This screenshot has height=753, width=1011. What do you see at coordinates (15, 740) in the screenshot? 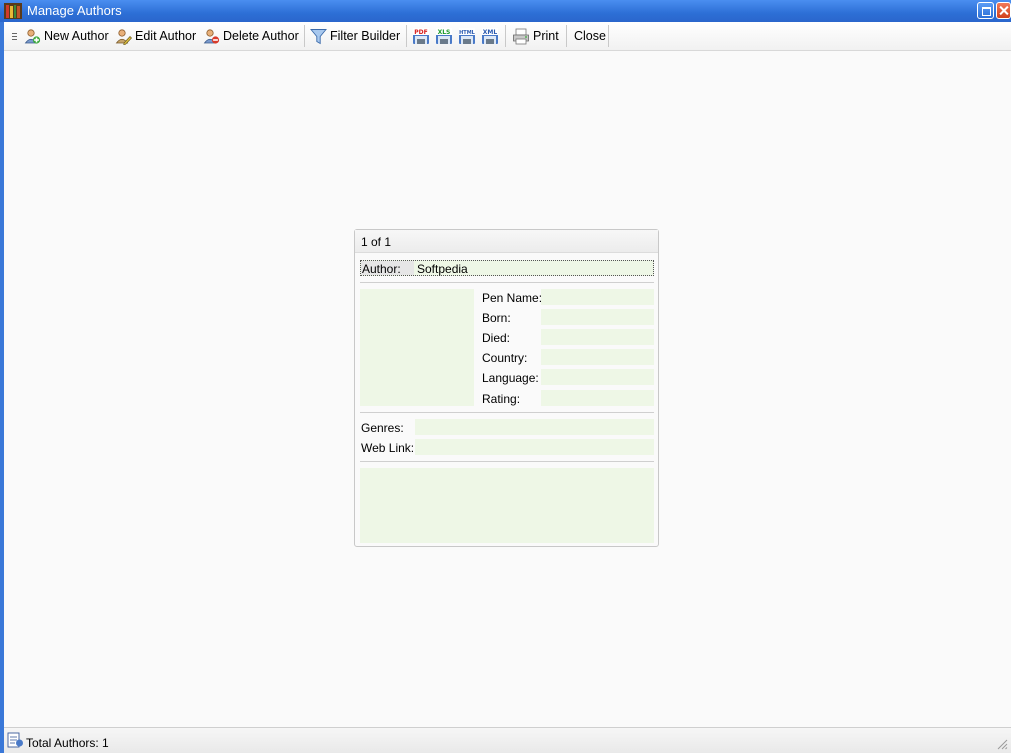
I see `authors-list-icon` at bounding box center [15, 740].